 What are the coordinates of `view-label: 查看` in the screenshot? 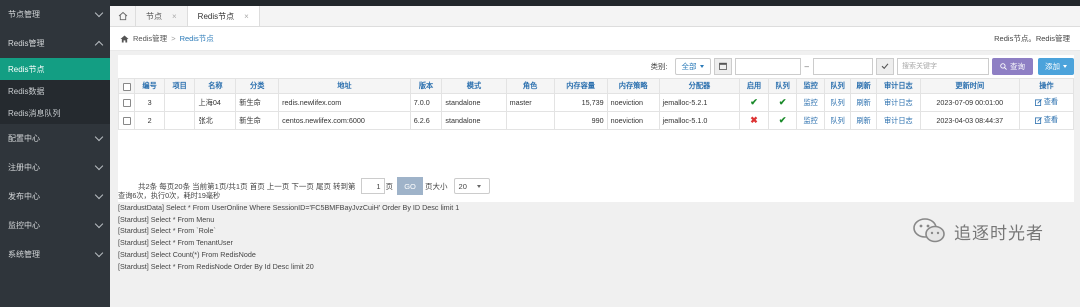 It's located at (1051, 102).